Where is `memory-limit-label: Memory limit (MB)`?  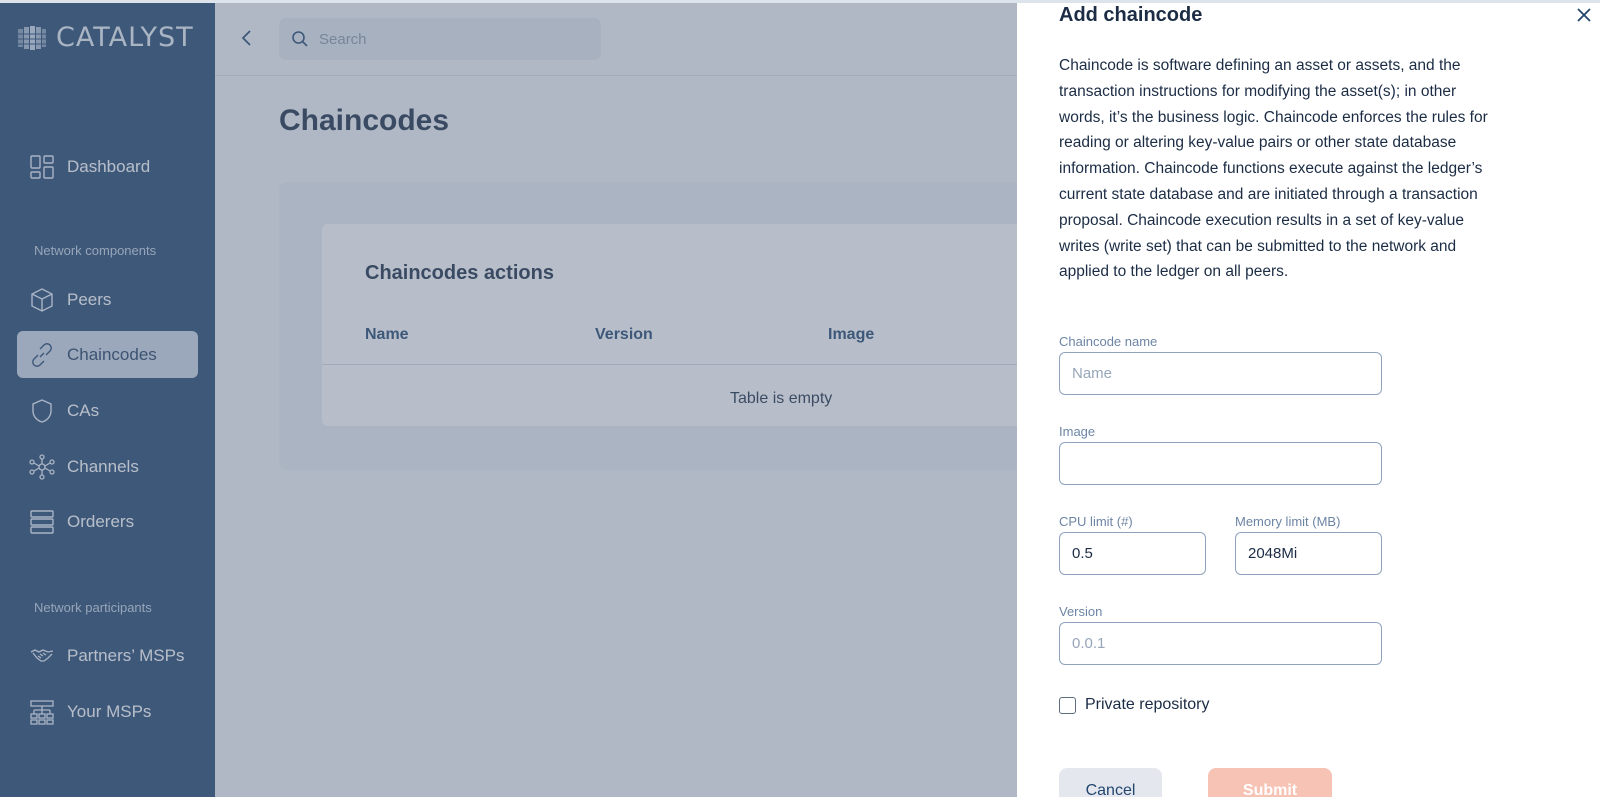 memory-limit-label: Memory limit (MB) is located at coordinates (1288, 521).